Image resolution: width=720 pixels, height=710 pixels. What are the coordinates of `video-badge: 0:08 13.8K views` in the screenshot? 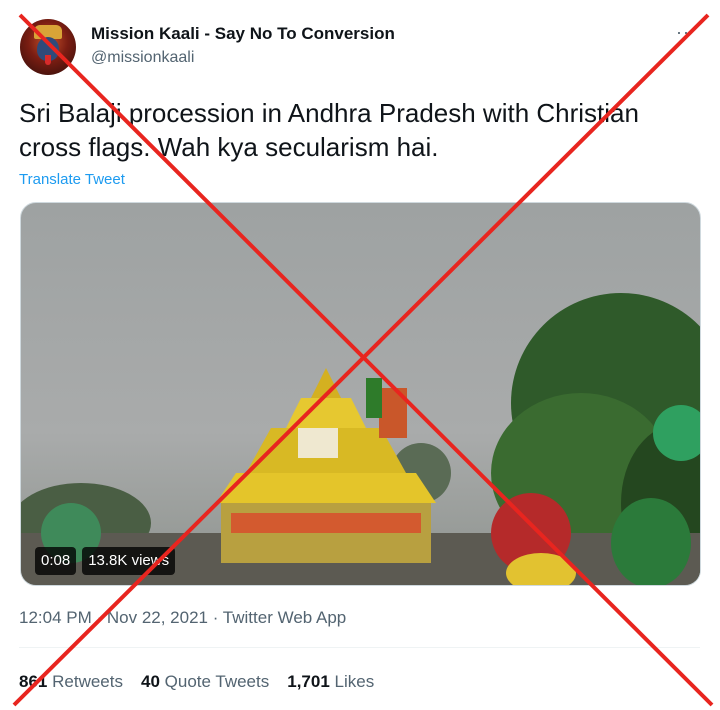 It's located at (105, 561).